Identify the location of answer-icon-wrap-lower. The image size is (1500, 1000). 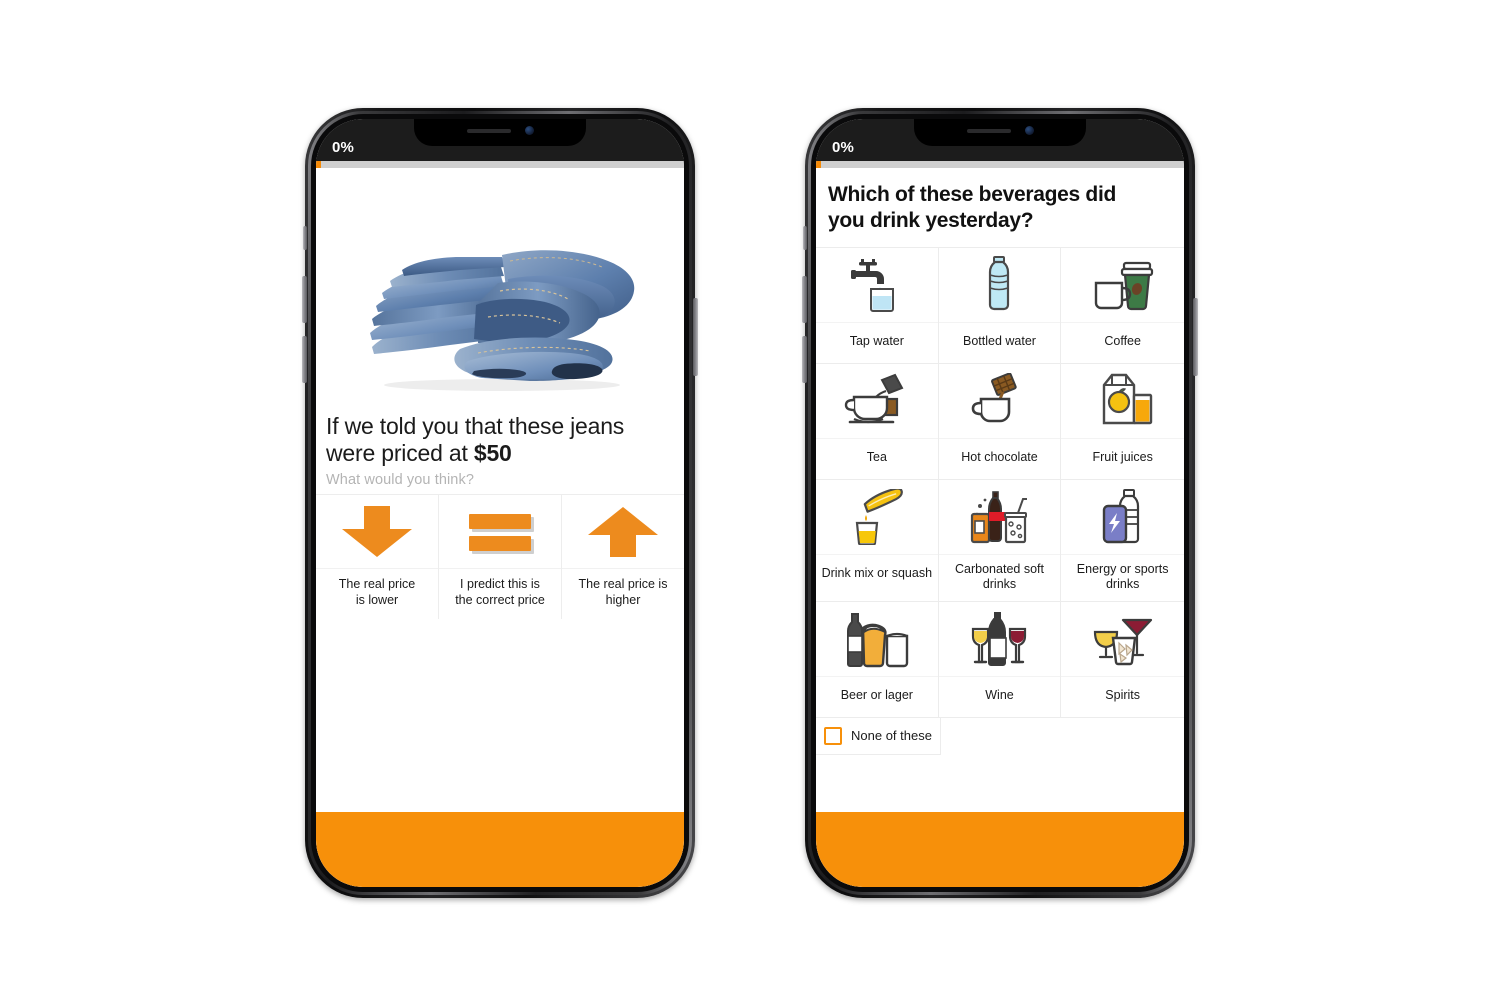
(377, 532).